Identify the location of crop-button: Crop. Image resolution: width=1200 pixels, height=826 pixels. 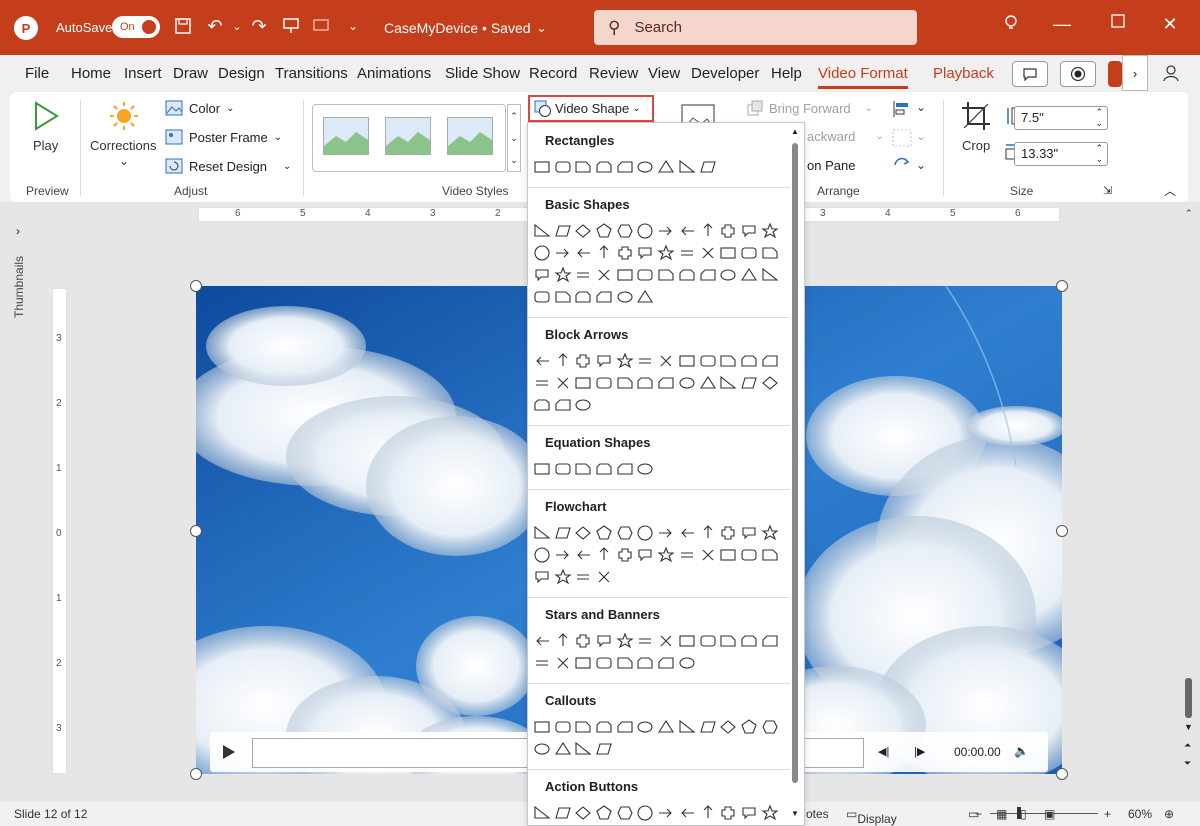
(976, 145).